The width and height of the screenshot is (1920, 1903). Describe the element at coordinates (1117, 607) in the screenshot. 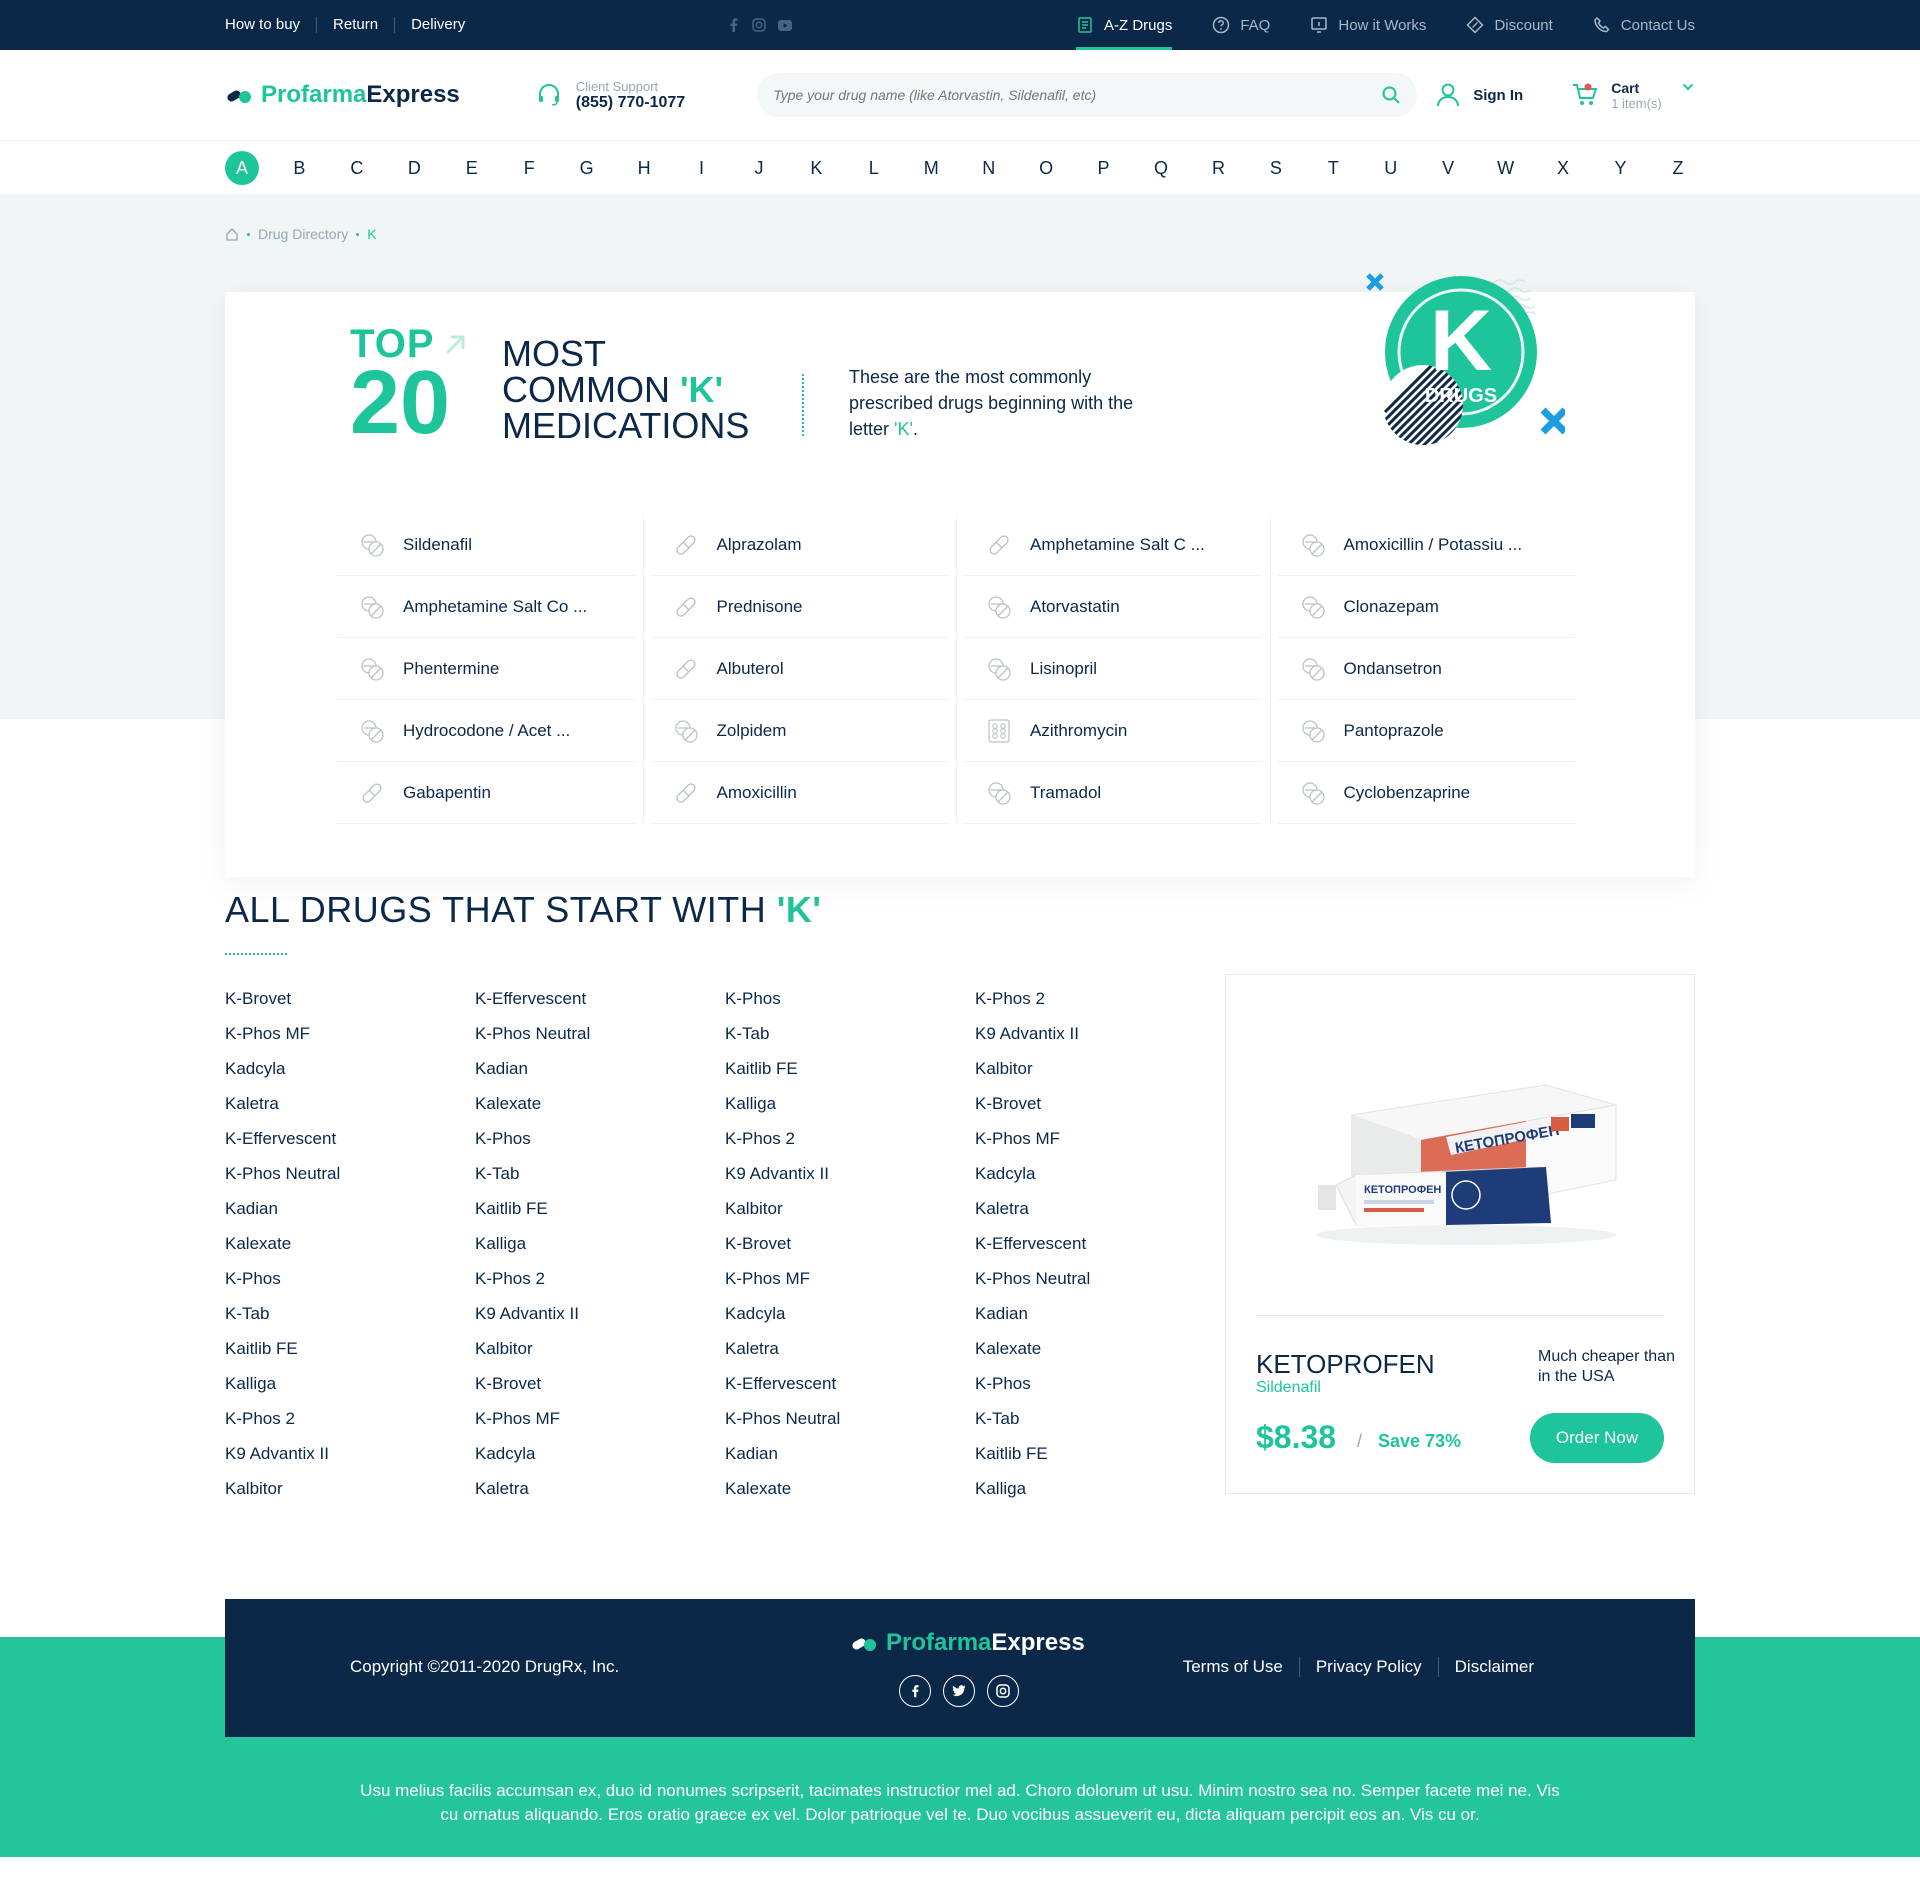

I see `top20-item: Atorvastatin` at that location.